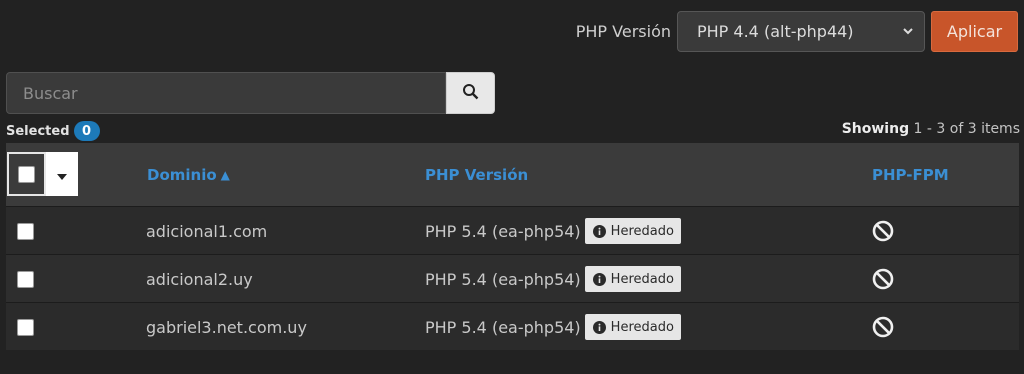 The width and height of the screenshot is (1024, 374). I want to click on showing-range: 1 - 3 of 3 items, so click(966, 129).